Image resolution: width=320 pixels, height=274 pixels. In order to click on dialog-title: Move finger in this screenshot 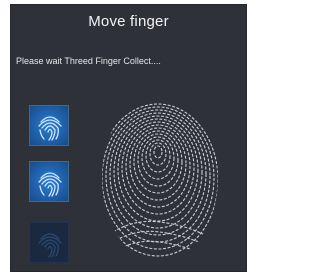, I will do `click(128, 21)`.